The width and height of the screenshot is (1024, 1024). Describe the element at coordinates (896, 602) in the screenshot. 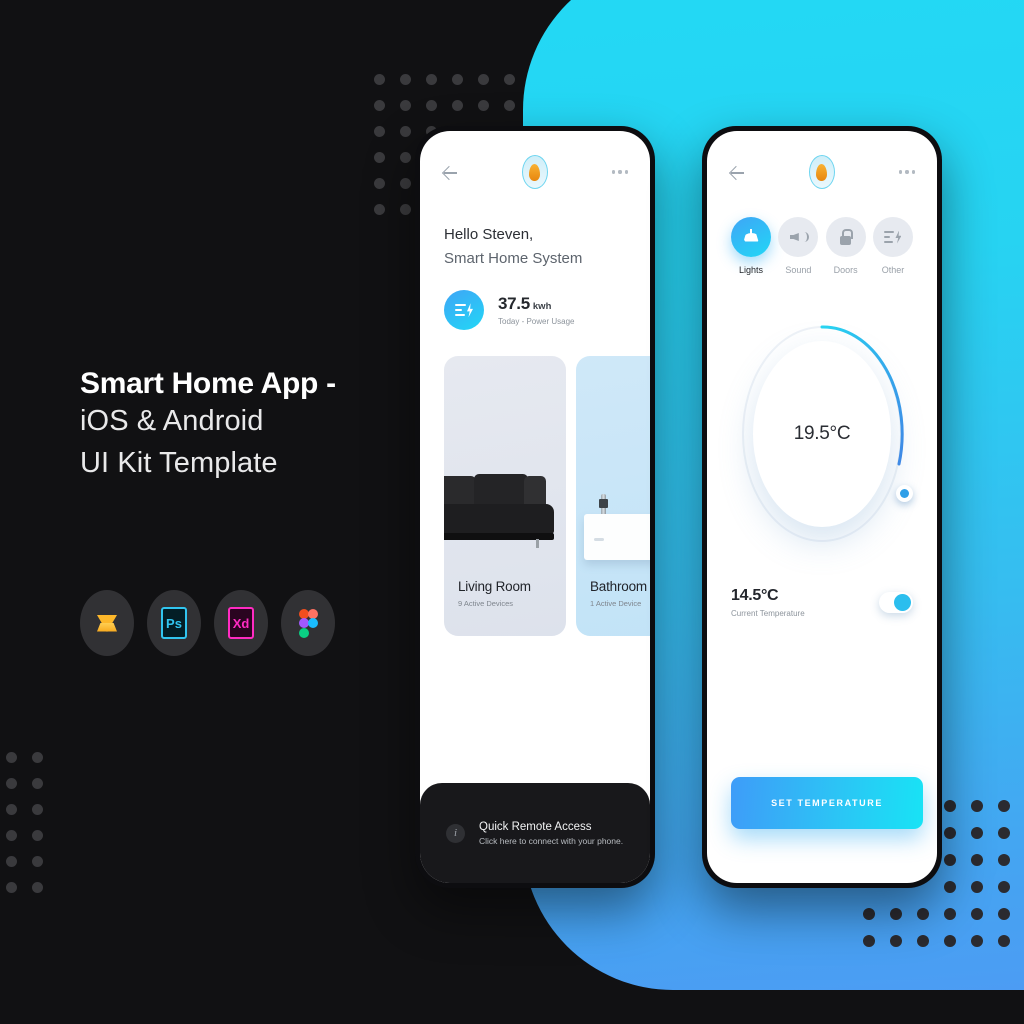

I see `climate-power-toggle` at that location.